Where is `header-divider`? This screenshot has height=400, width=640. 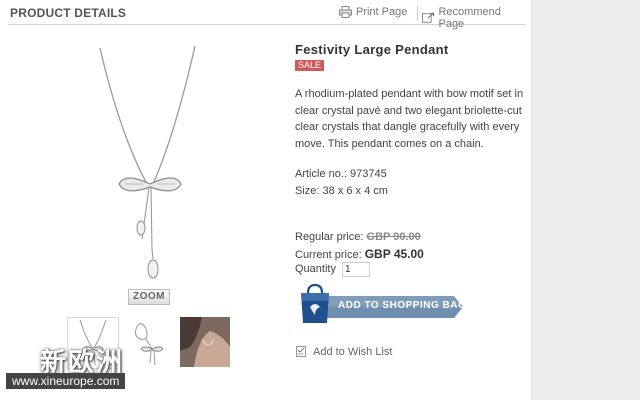
header-divider is located at coordinates (417, 13).